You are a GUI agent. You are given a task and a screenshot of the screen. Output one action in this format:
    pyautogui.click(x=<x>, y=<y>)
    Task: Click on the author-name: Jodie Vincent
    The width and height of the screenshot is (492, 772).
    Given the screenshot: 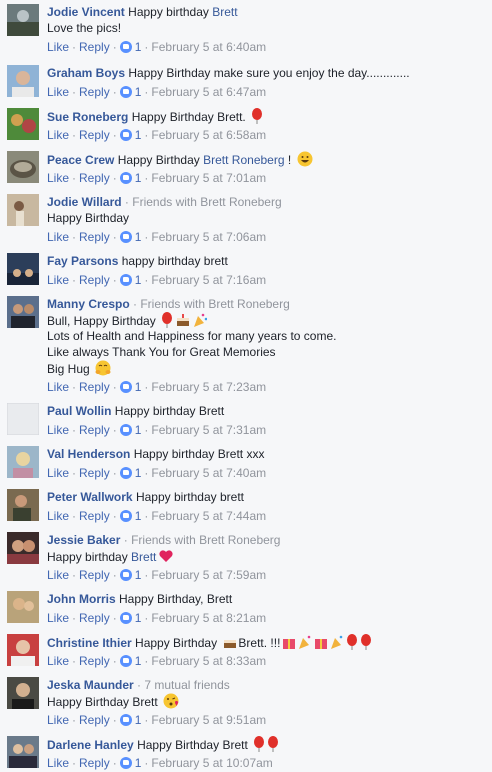 What is the action you would take?
    pyautogui.click(x=86, y=12)
    